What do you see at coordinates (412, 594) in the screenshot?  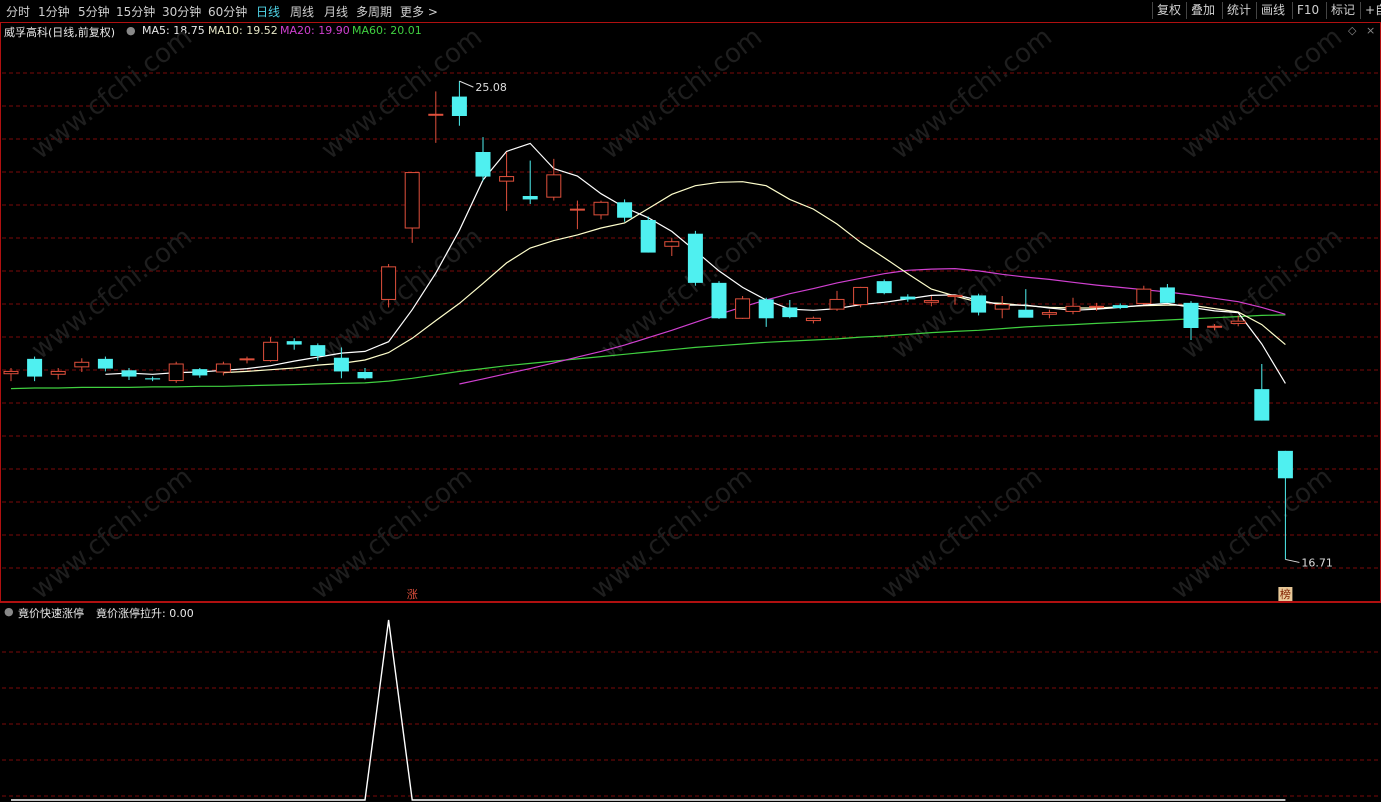 I see `marker-0: 涨` at bounding box center [412, 594].